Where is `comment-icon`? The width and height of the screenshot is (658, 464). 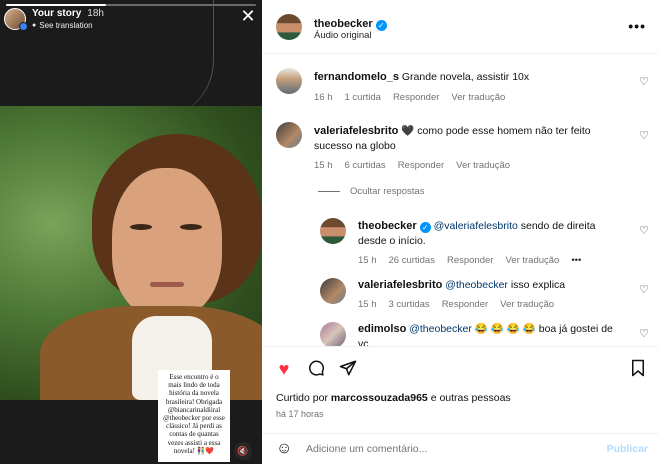
comment-icon is located at coordinates (316, 369).